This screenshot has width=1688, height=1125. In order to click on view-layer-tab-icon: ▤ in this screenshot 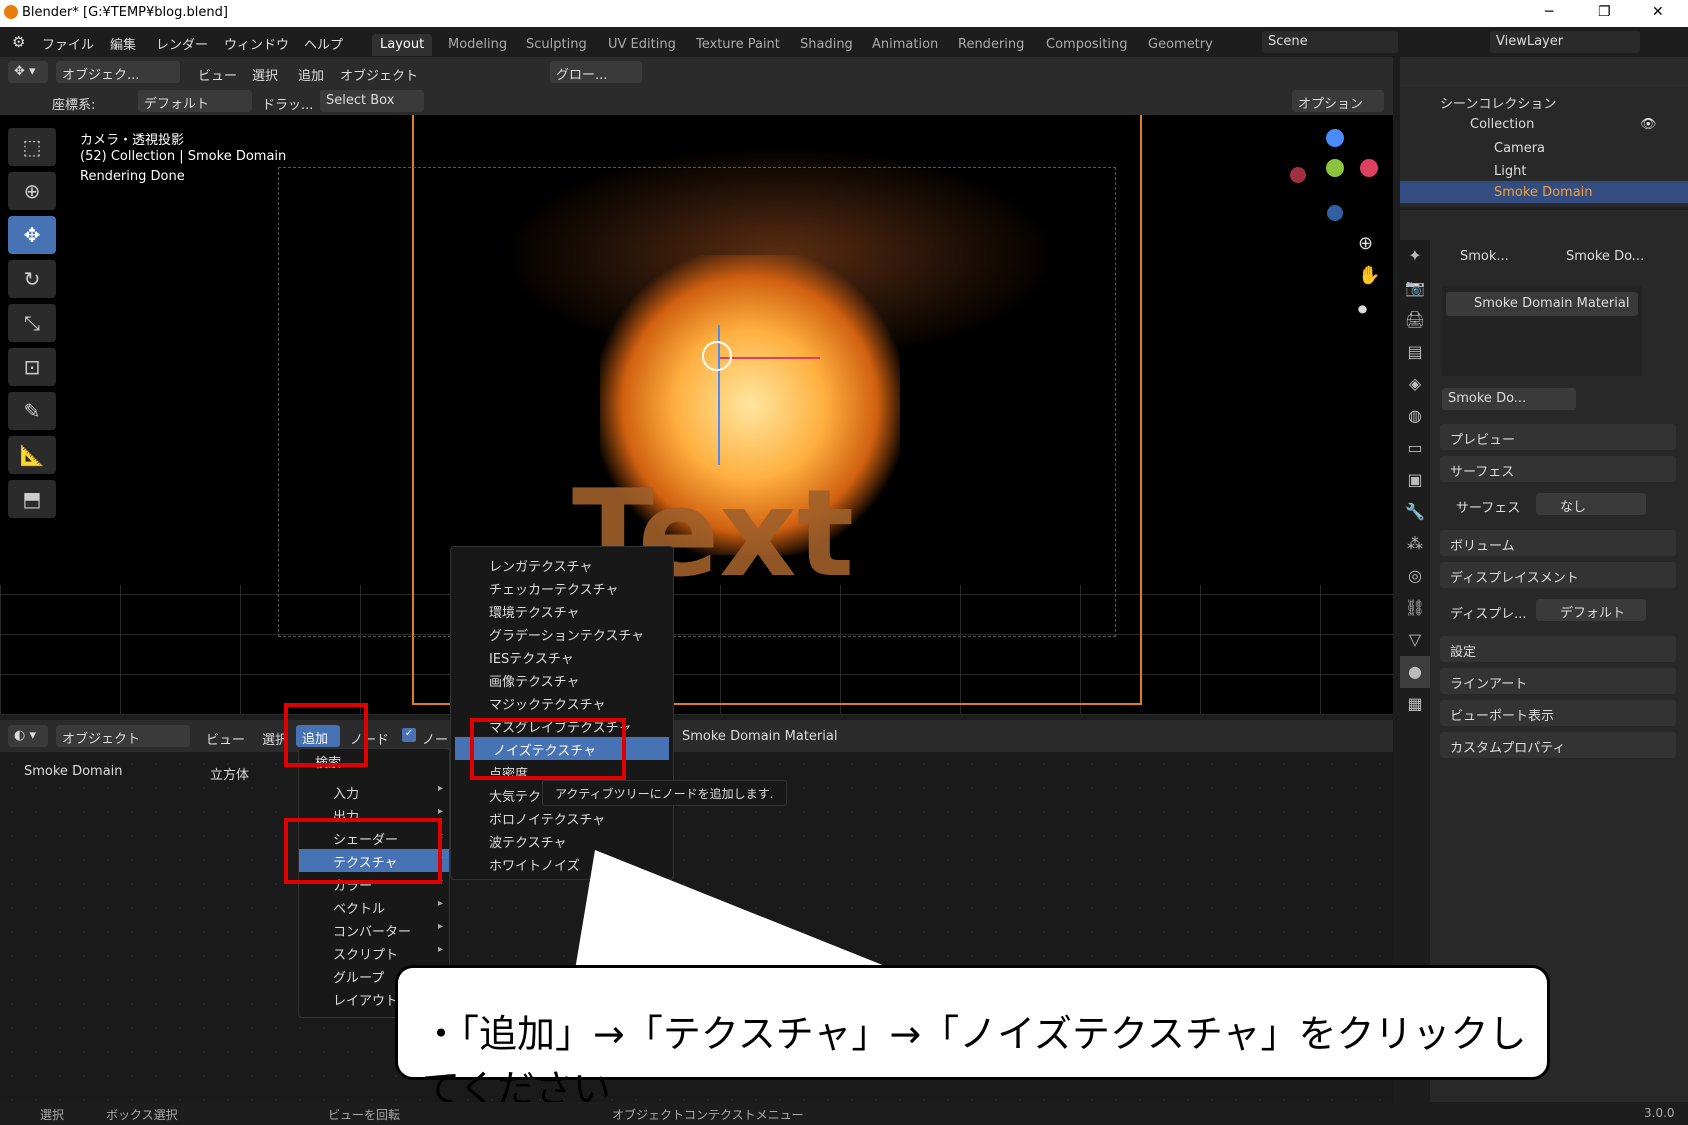, I will do `click(1415, 352)`.